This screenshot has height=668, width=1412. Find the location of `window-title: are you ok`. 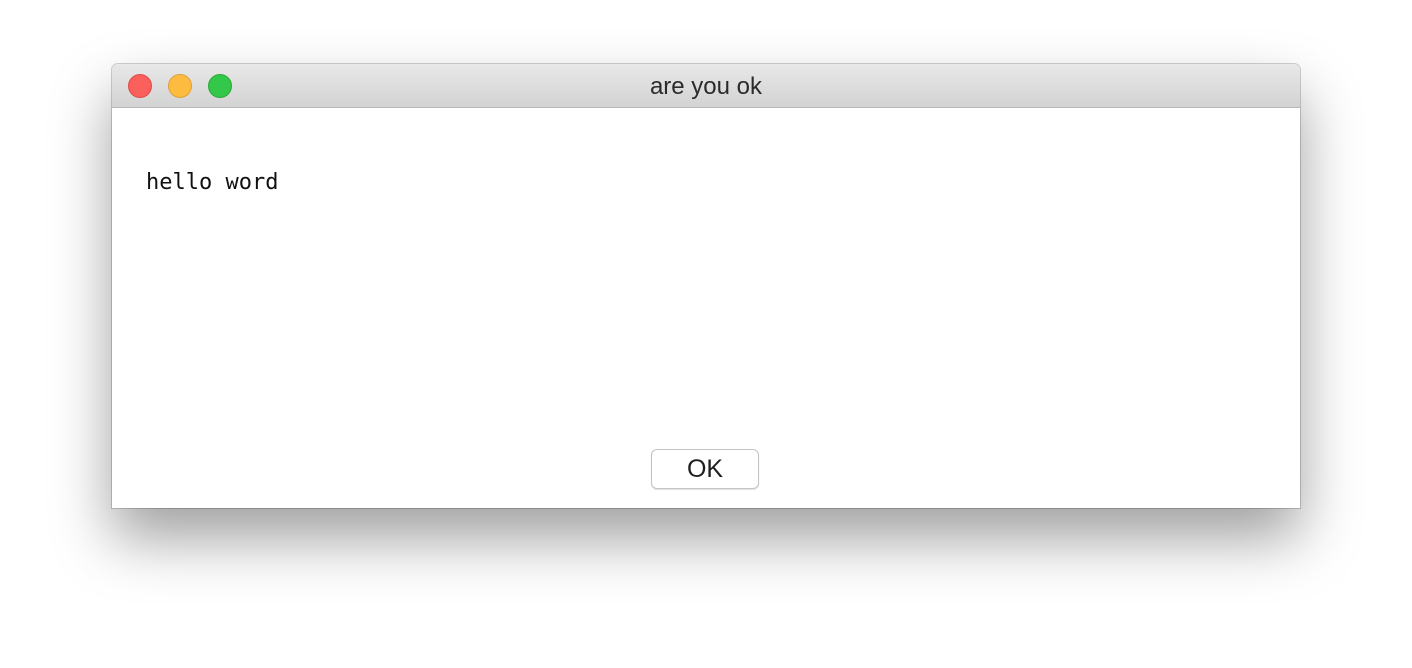

window-title: are you ok is located at coordinates (706, 86).